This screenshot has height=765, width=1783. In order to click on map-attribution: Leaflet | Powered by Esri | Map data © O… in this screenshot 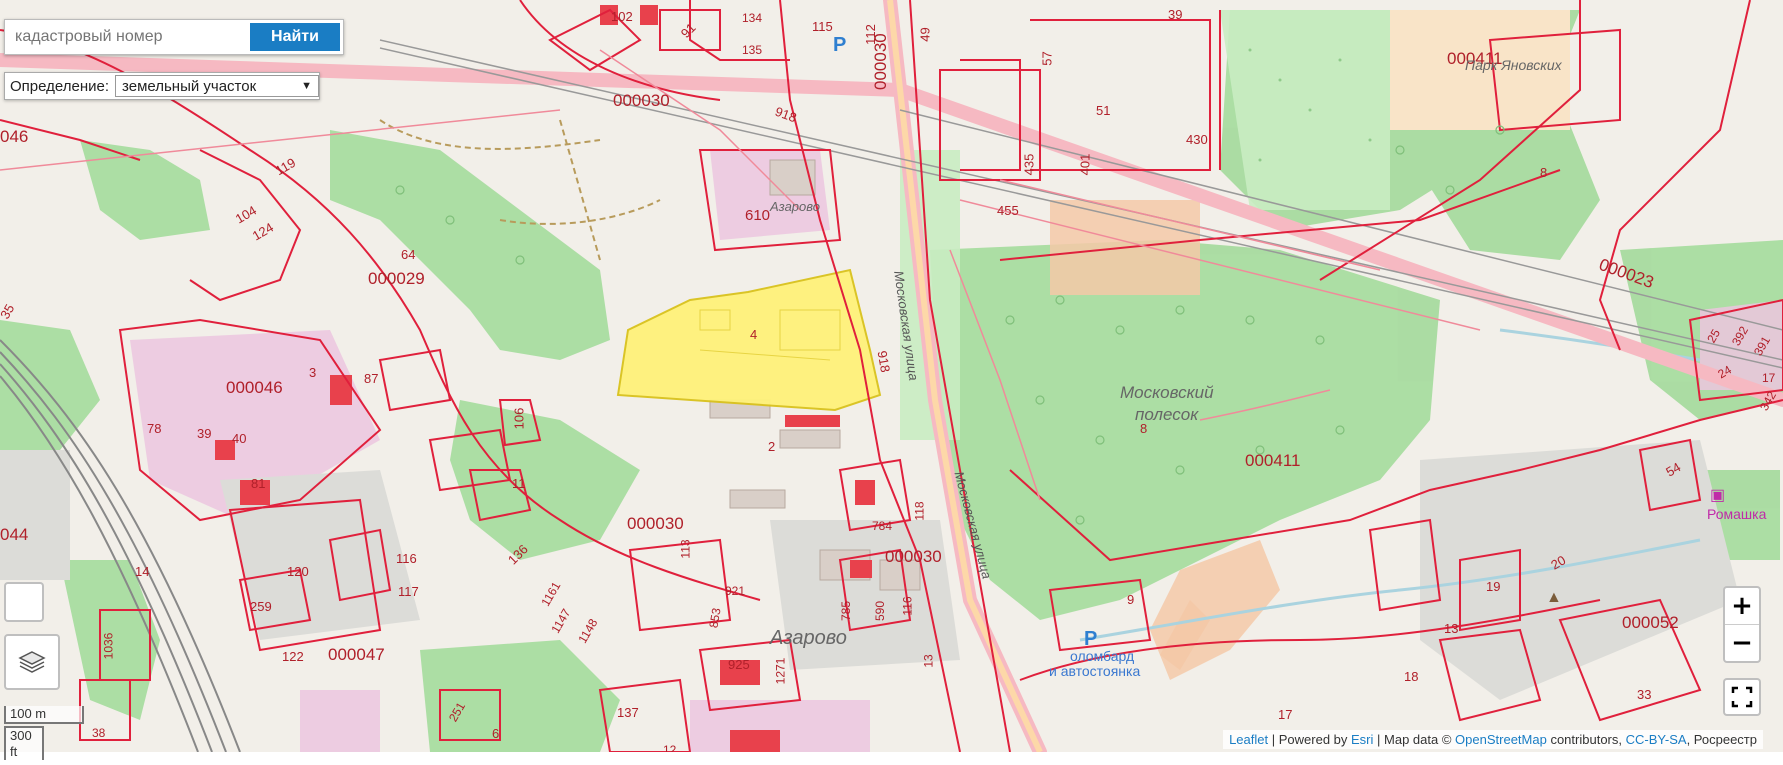, I will do `click(1493, 739)`.